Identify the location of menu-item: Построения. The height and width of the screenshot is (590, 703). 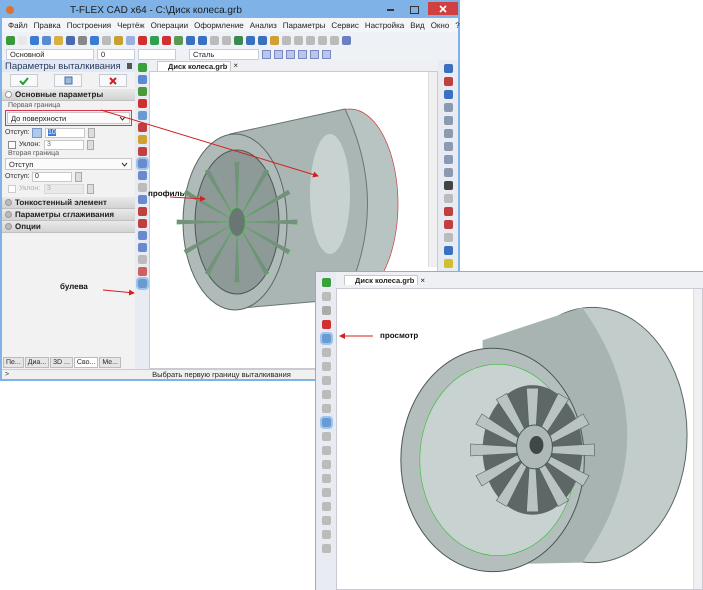
(89, 25).